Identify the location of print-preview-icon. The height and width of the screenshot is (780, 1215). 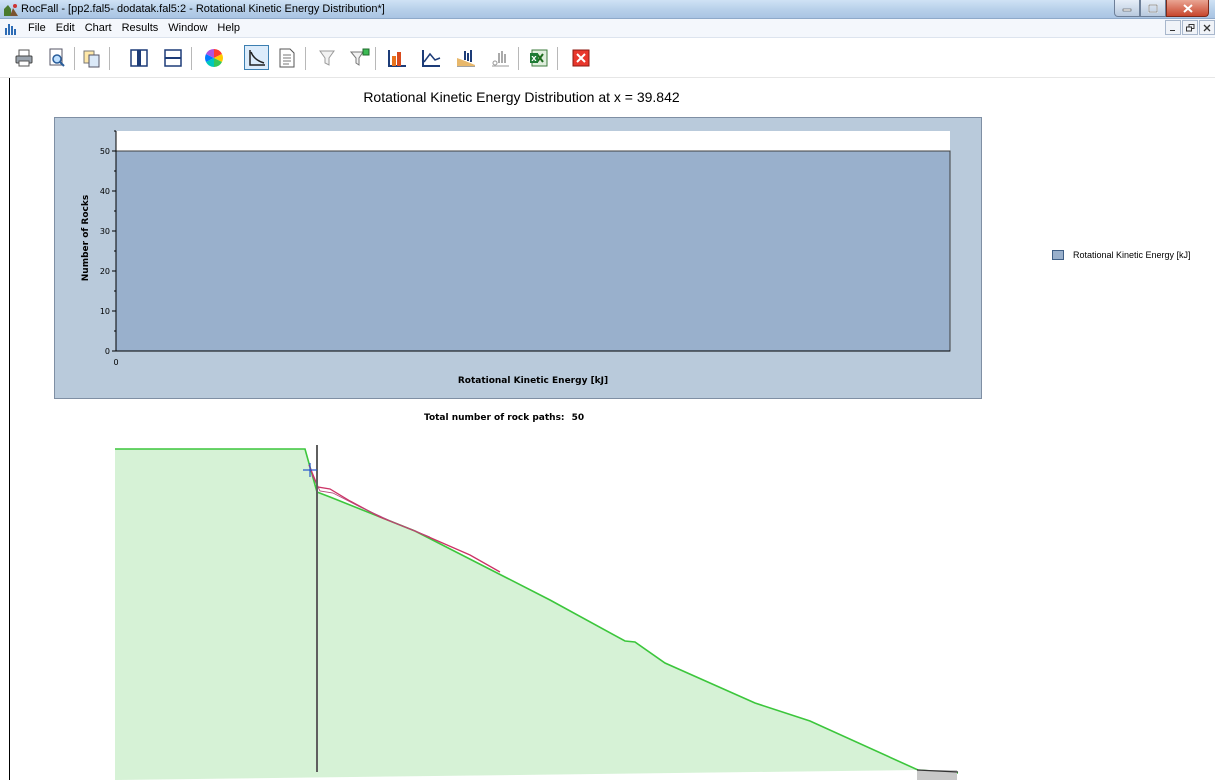
(57, 58).